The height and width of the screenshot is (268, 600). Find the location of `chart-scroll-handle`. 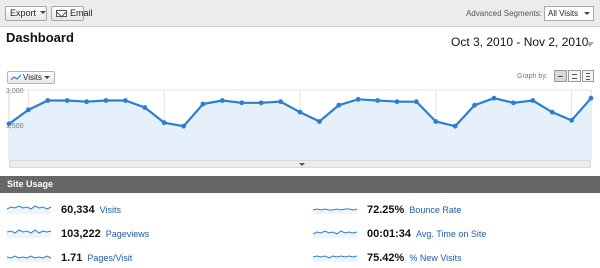

chart-scroll-handle is located at coordinates (300, 164).